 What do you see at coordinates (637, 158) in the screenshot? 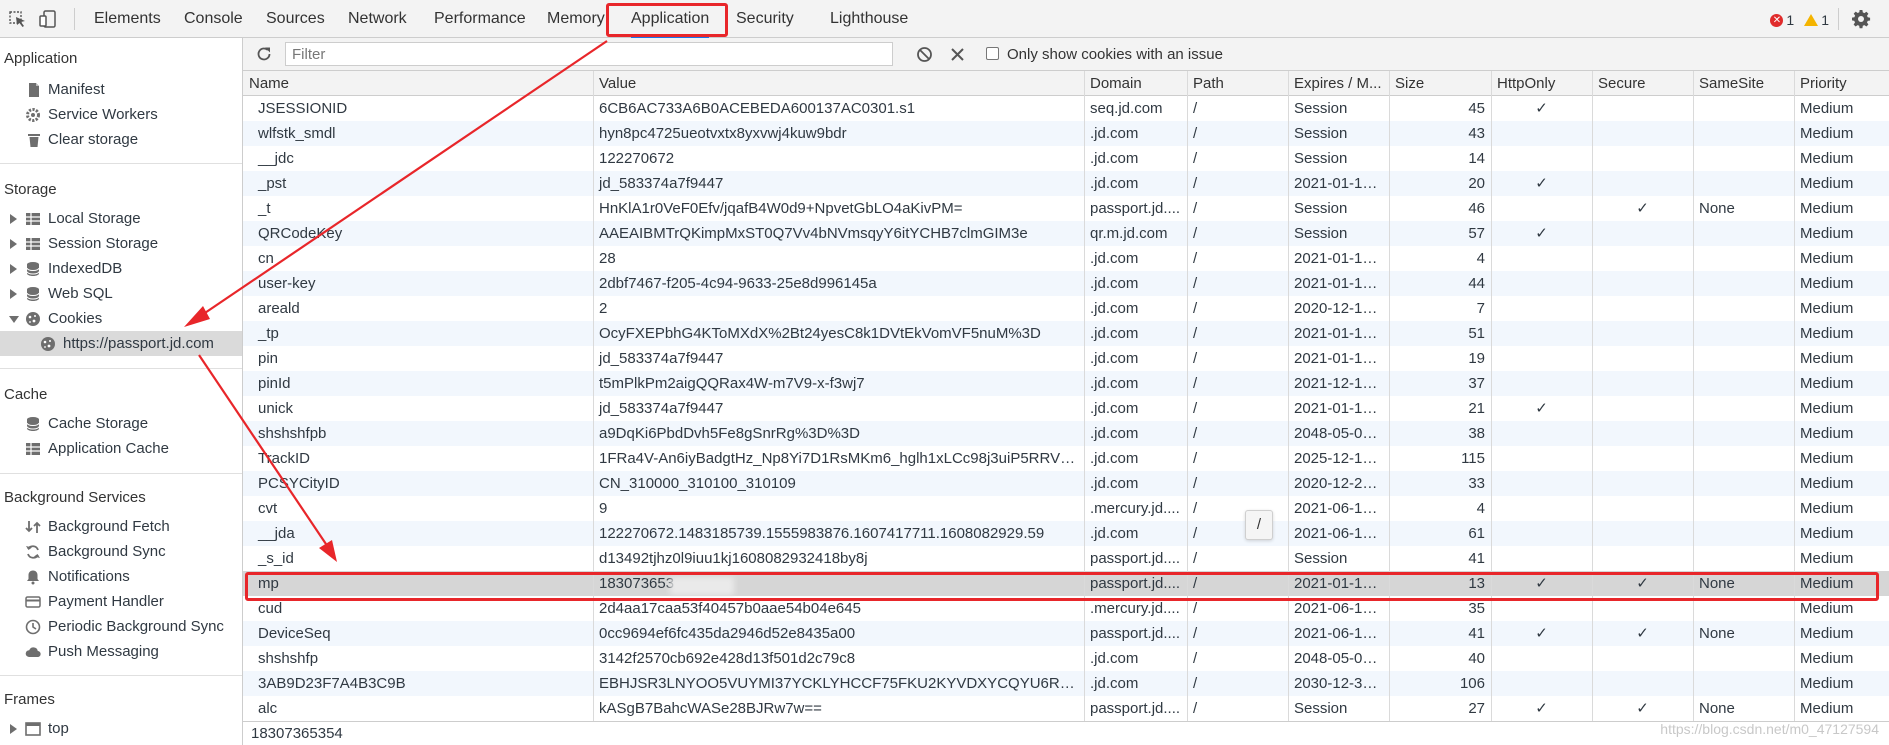
I see `cell-value: 122270672` at bounding box center [637, 158].